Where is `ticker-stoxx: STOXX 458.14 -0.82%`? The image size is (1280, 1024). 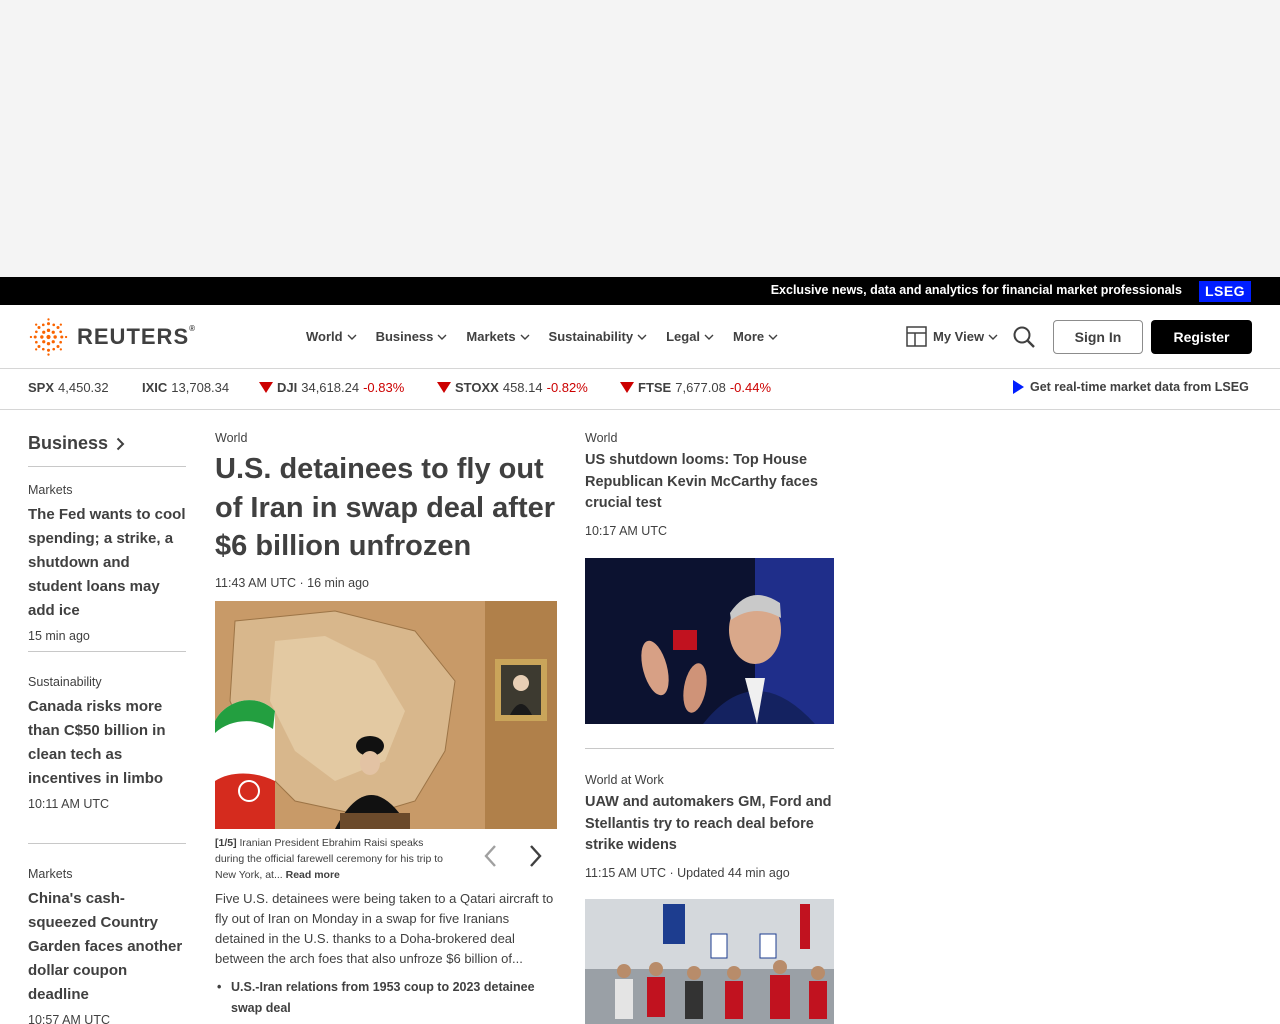
ticker-stoxx: STOXX 458.14 -0.82% is located at coordinates (512, 387).